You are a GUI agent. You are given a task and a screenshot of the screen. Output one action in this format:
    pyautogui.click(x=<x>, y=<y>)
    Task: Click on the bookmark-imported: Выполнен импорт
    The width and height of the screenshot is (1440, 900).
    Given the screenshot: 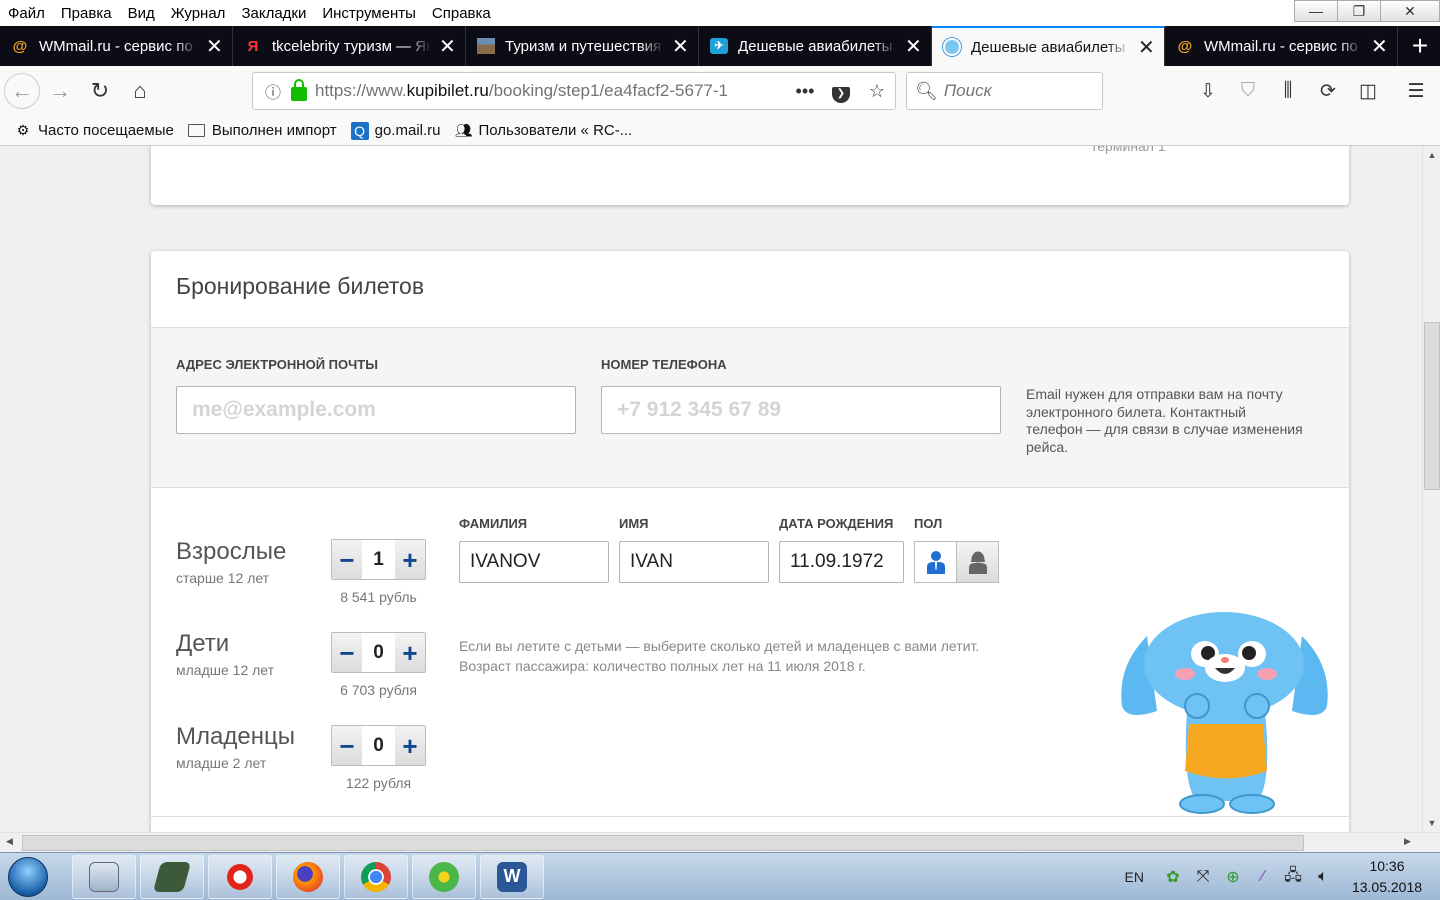 What is the action you would take?
    pyautogui.click(x=262, y=131)
    